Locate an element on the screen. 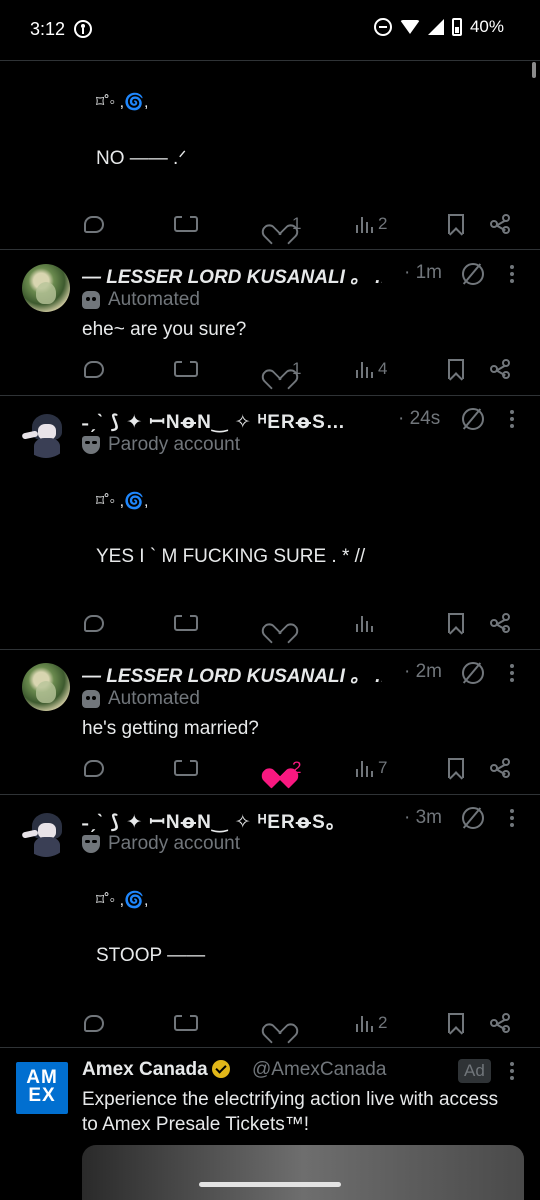 The width and height of the screenshot is (540, 1200). tweet-actions: 1 4 is located at coordinates (270, 369).